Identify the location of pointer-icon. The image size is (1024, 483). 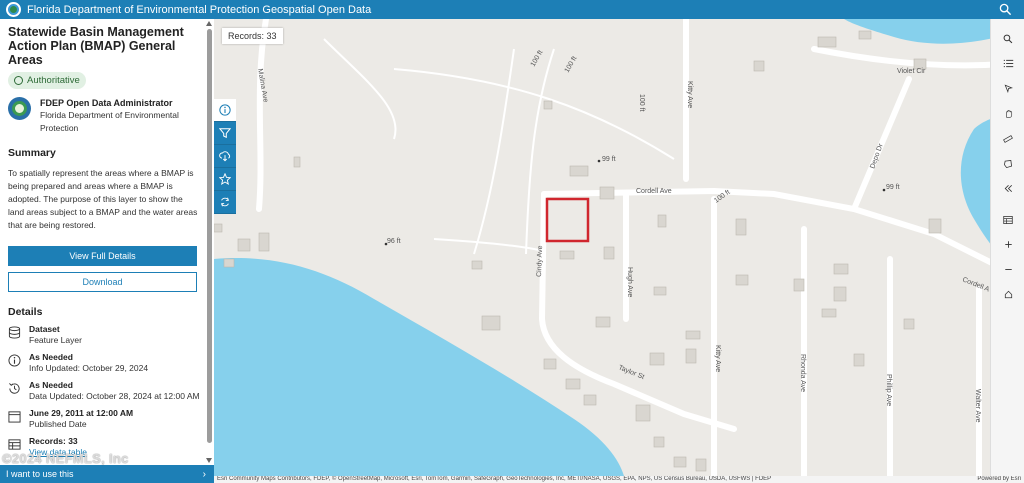
(1008, 88).